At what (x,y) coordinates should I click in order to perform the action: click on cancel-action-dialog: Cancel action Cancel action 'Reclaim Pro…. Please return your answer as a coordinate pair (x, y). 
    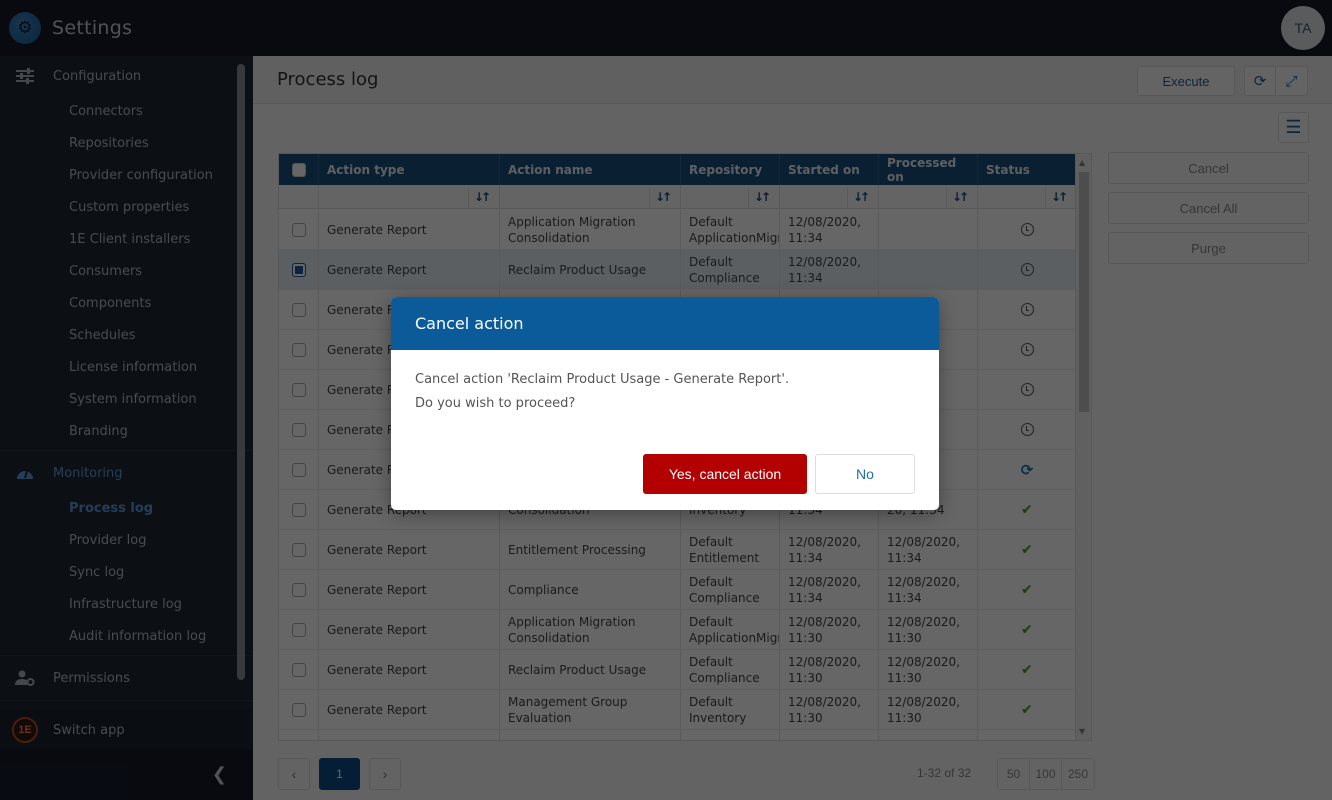
    Looking at the image, I should click on (665, 403).